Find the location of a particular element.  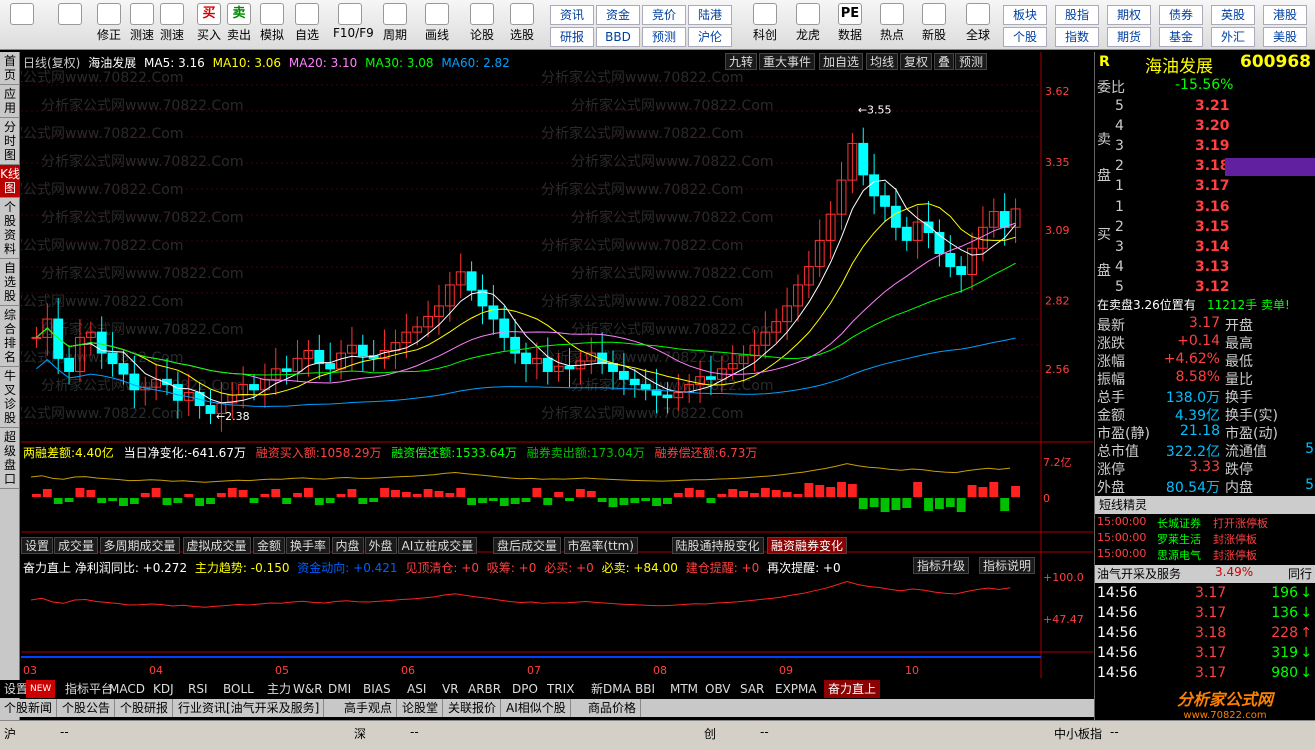

indicator-tab-DMI: DMI is located at coordinates (339, 689).